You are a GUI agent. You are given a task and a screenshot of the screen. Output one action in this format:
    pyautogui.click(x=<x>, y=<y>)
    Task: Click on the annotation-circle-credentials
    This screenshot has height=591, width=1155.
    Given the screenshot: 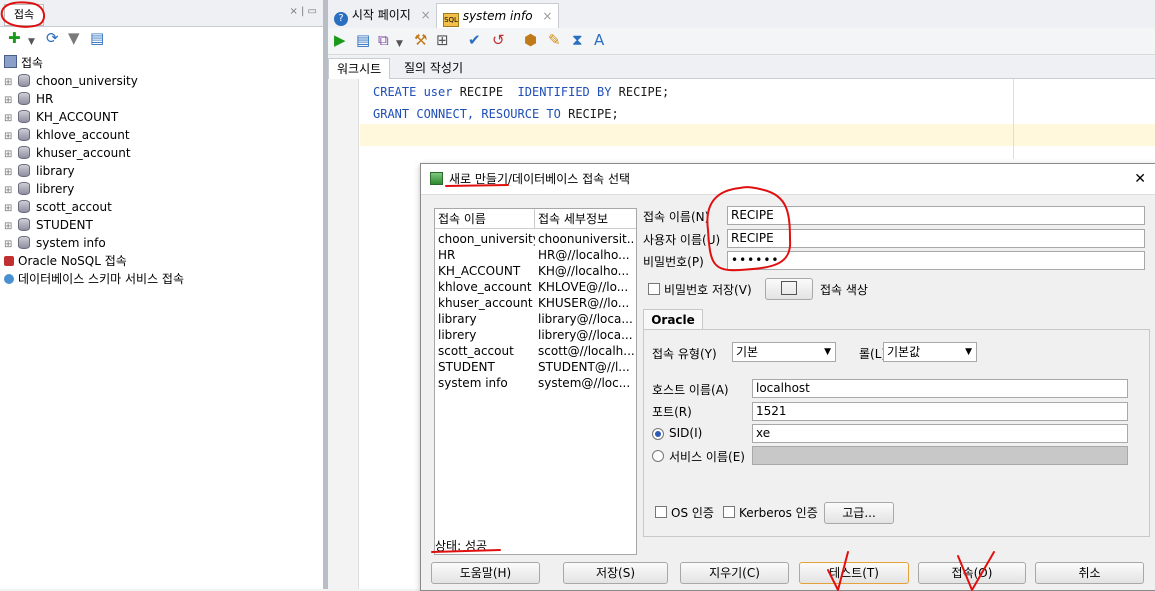 What is the action you would take?
    pyautogui.click(x=749, y=229)
    